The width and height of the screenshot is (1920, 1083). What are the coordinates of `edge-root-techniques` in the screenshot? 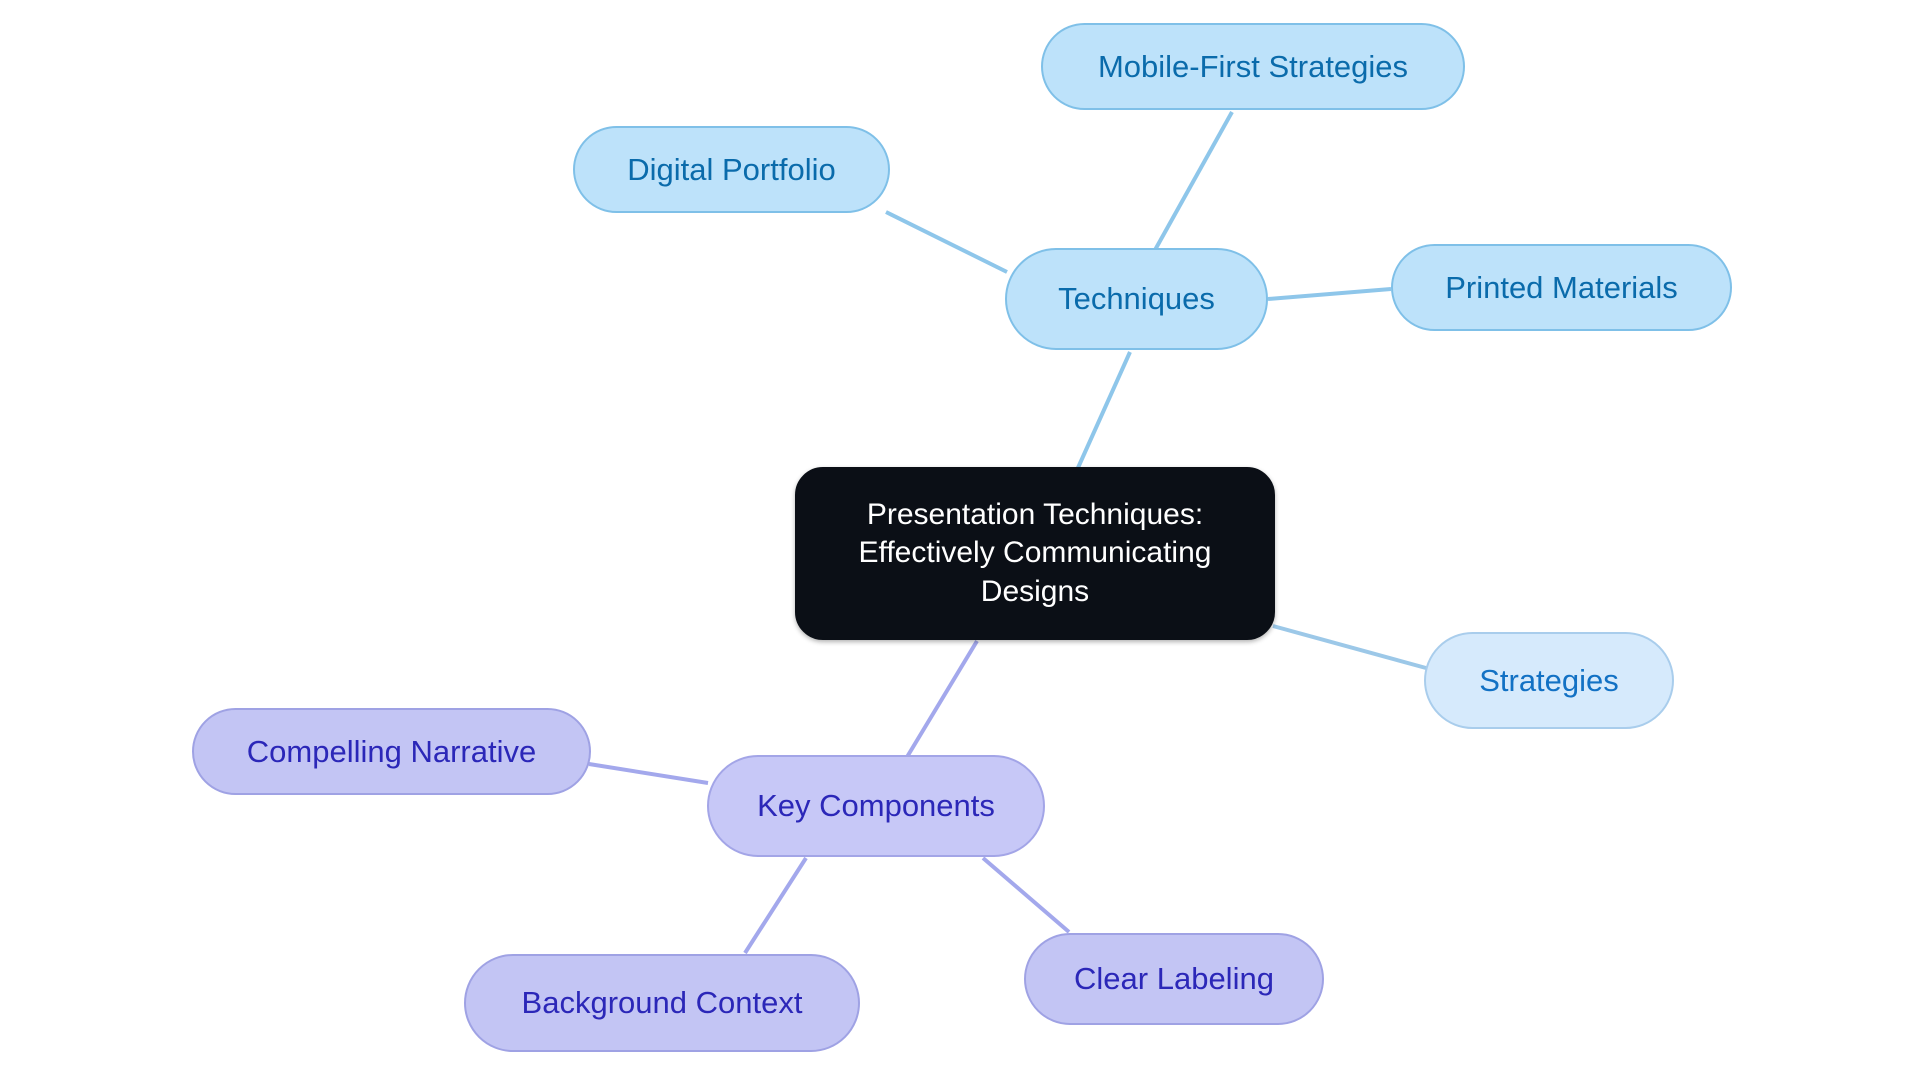 It's located at (1103, 411).